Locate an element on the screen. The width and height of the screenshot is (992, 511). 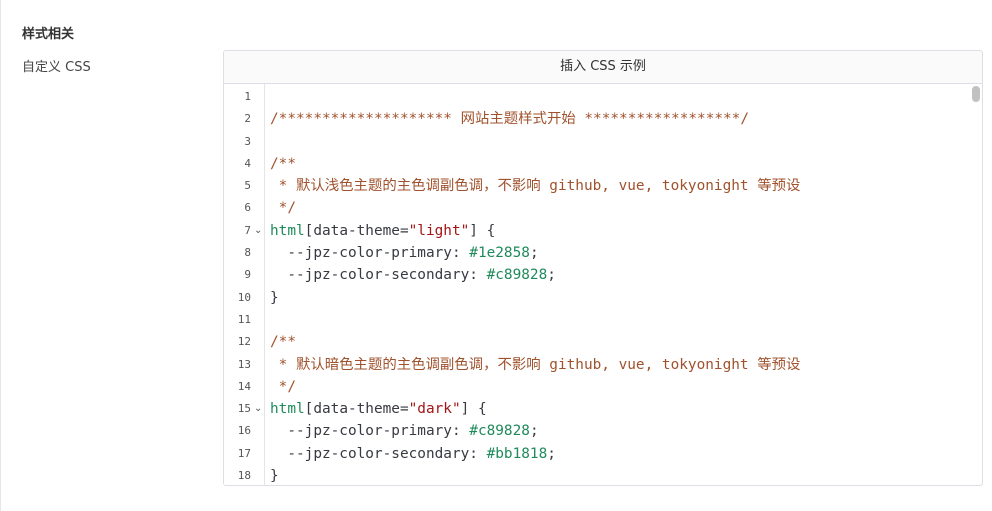
code-line: 7 ⌄ html[data-theme="light"] { is located at coordinates (596, 231).